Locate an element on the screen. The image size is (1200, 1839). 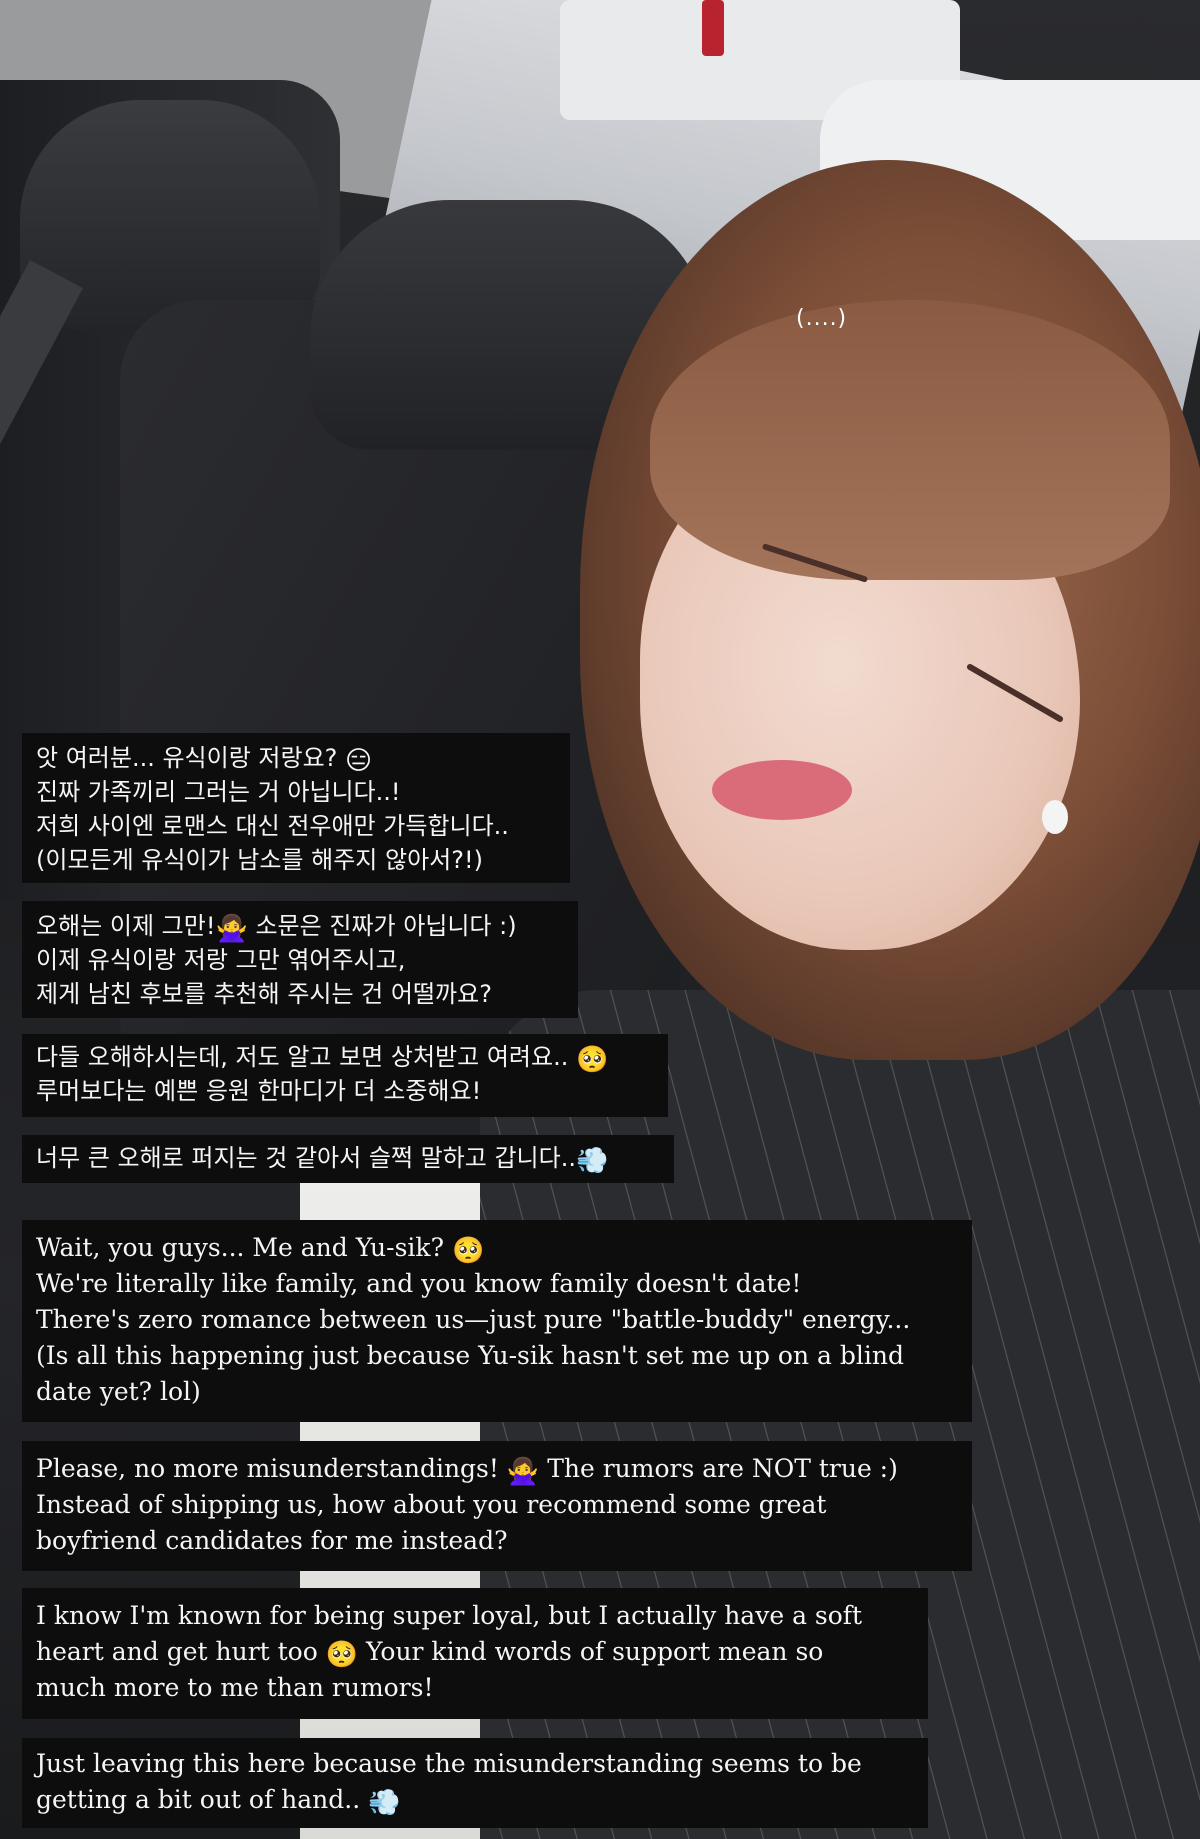
text-line: 진짜 가족끼리 그러는 거 아닙니다..! is located at coordinates (296, 792).